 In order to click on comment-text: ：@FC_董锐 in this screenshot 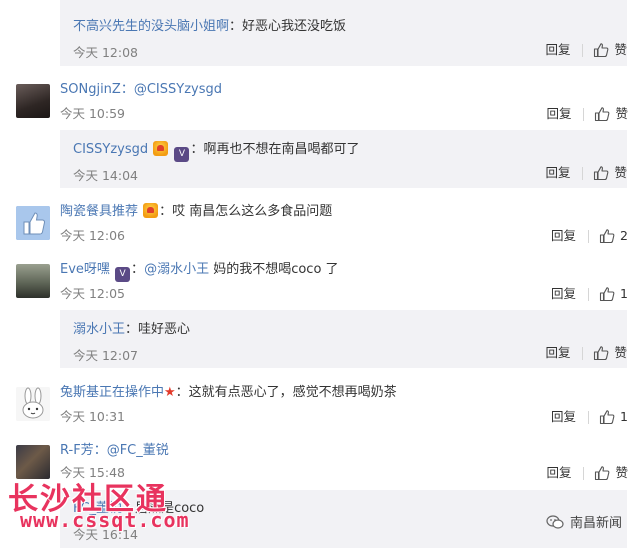, I will do `click(131, 450)`.